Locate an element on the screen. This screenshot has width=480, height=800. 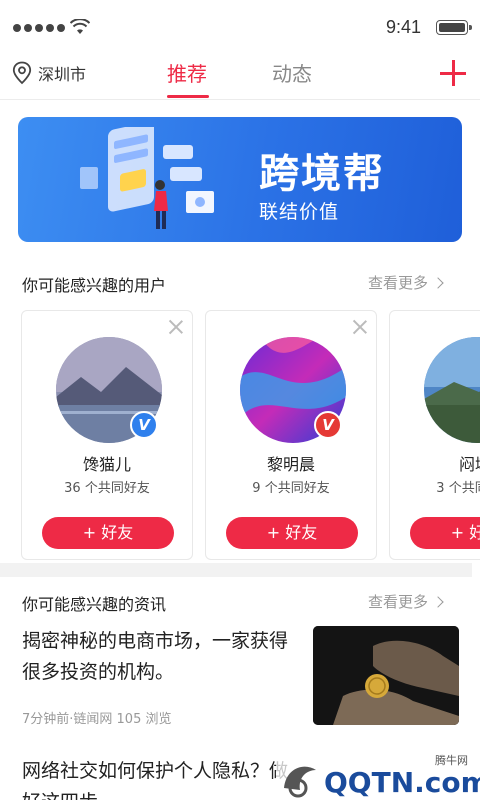
location-selector: 深圳市 is located at coordinates (49, 73).